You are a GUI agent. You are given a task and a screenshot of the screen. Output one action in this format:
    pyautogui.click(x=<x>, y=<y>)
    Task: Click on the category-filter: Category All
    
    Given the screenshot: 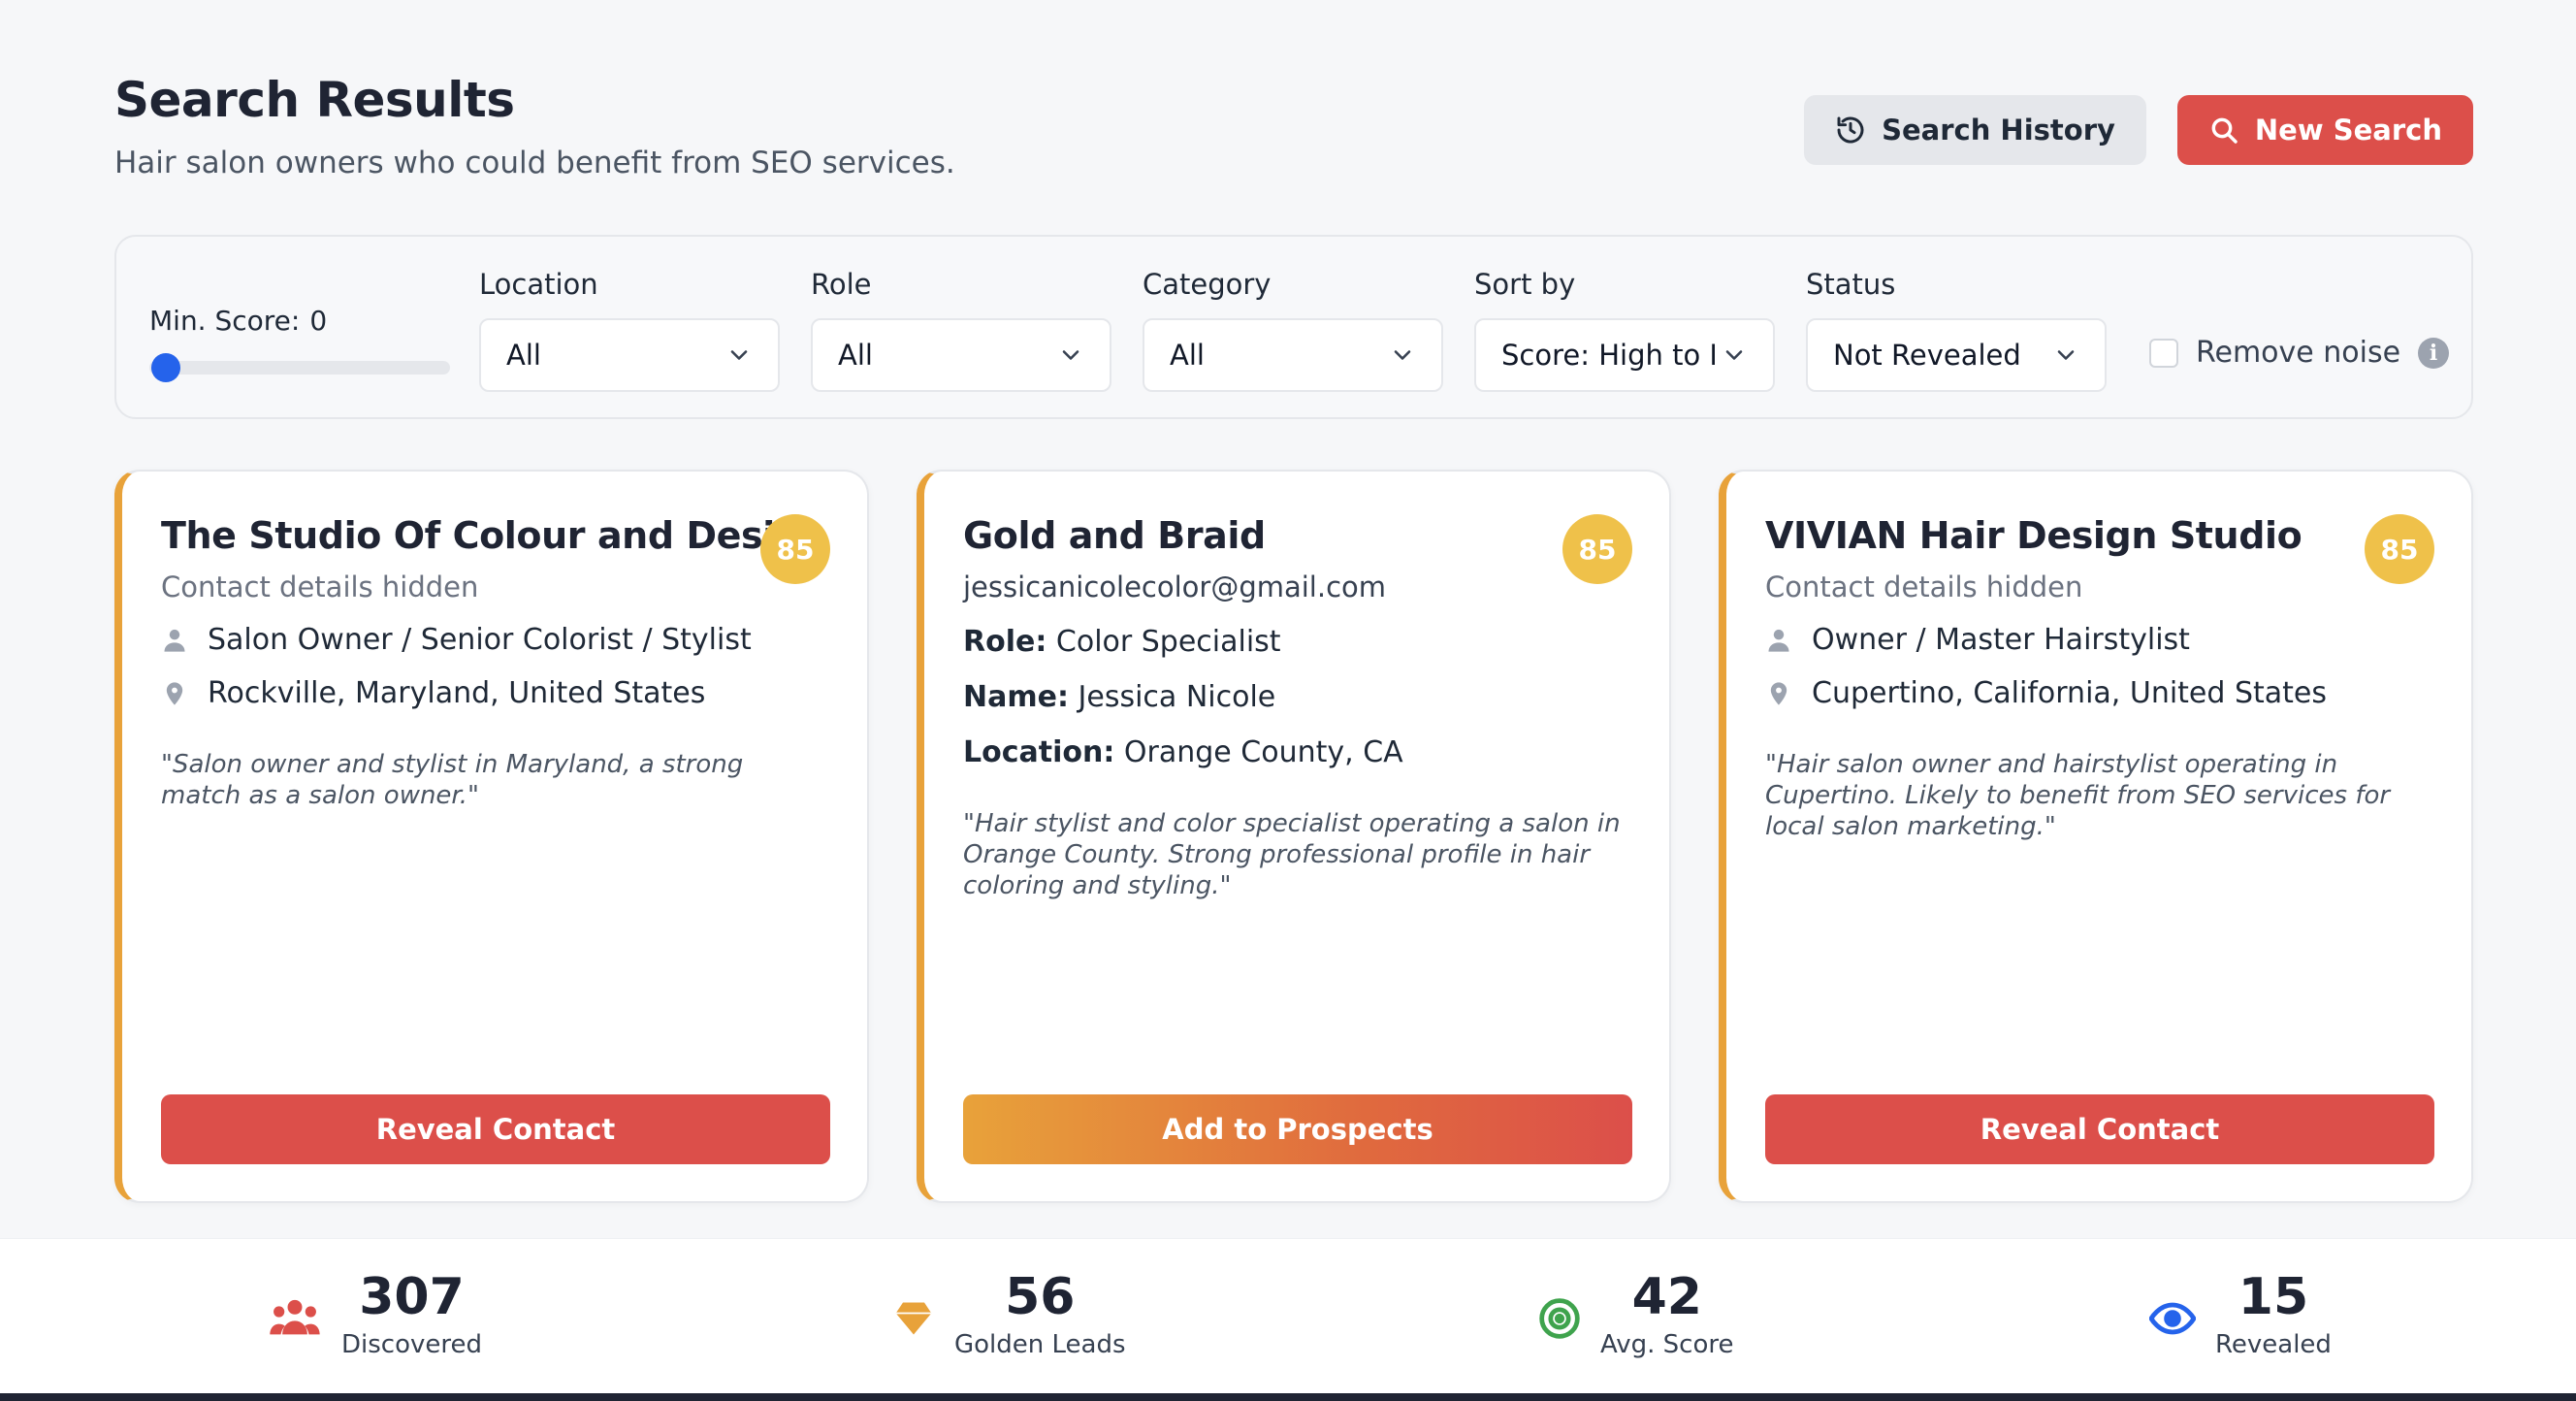 What is the action you would take?
    pyautogui.click(x=1294, y=330)
    